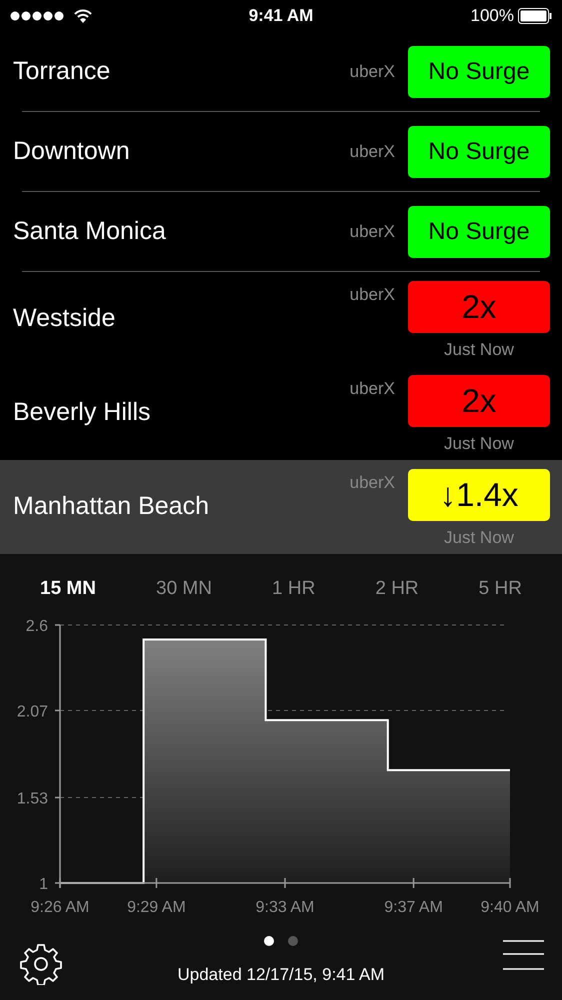  Describe the element at coordinates (83, 16) in the screenshot. I see `wifi-icon` at that location.